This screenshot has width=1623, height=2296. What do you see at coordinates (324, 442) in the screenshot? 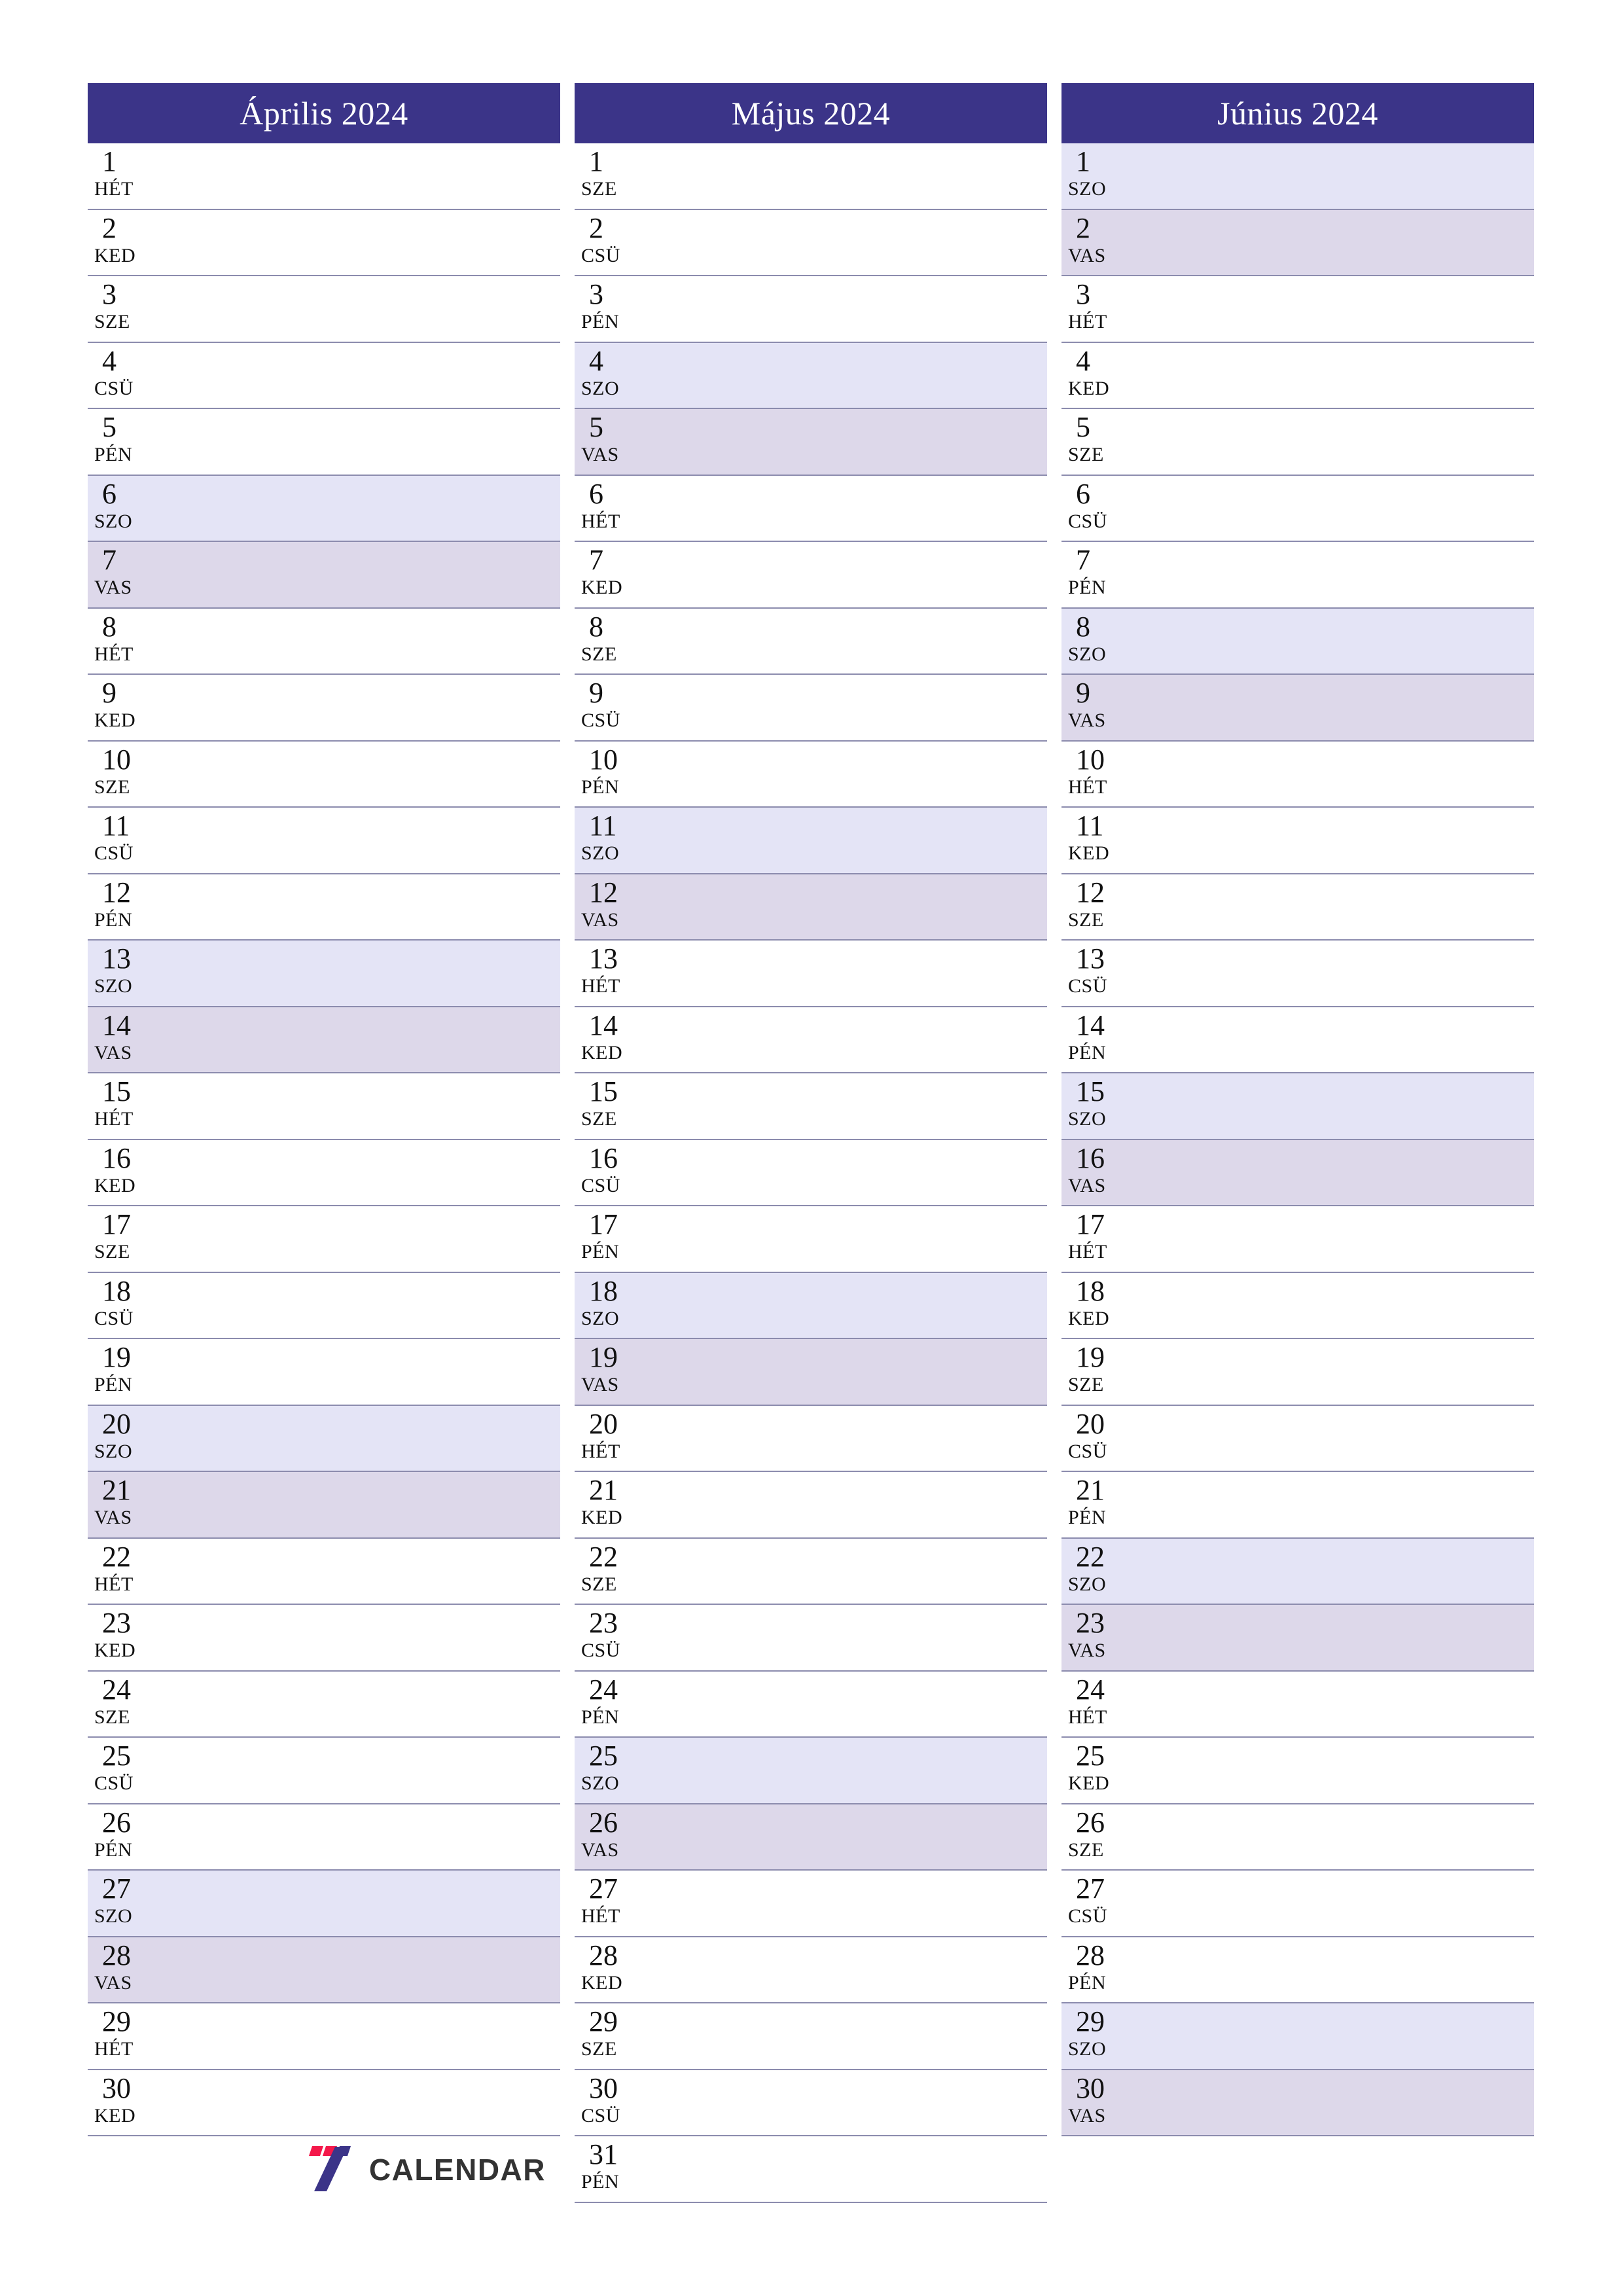
I see `day-row: 5 PÉN` at bounding box center [324, 442].